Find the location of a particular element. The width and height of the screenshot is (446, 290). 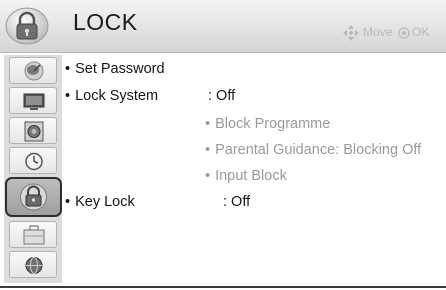

sidebar-item-network is located at coordinates (33, 264).